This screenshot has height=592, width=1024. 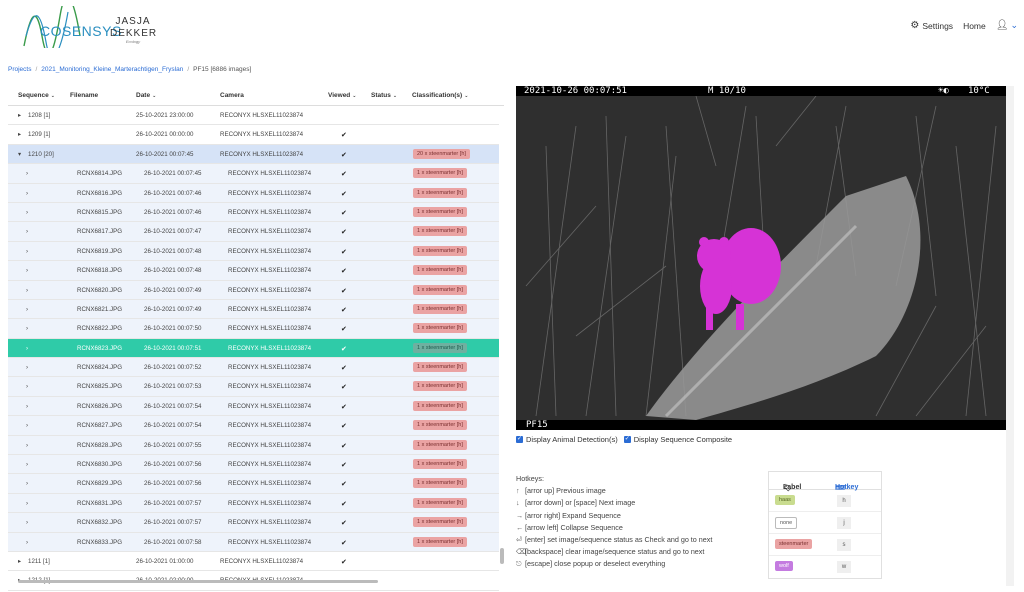 I want to click on label-pill: steenmarter, so click(x=794, y=544).